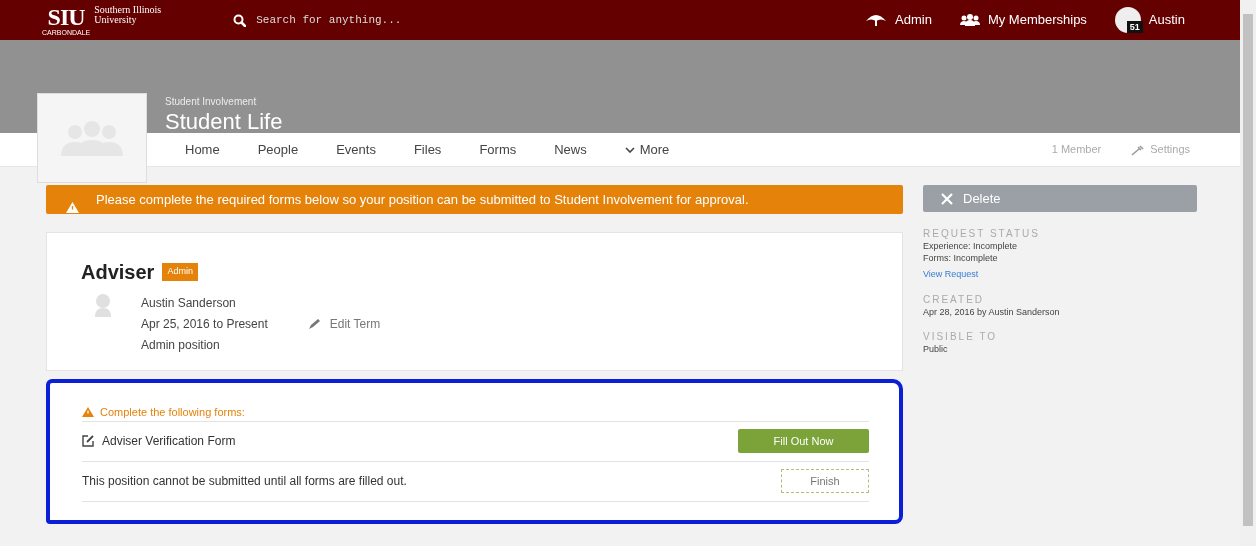  Describe the element at coordinates (211, 102) in the screenshot. I see `group-category: Student Involvement` at that location.